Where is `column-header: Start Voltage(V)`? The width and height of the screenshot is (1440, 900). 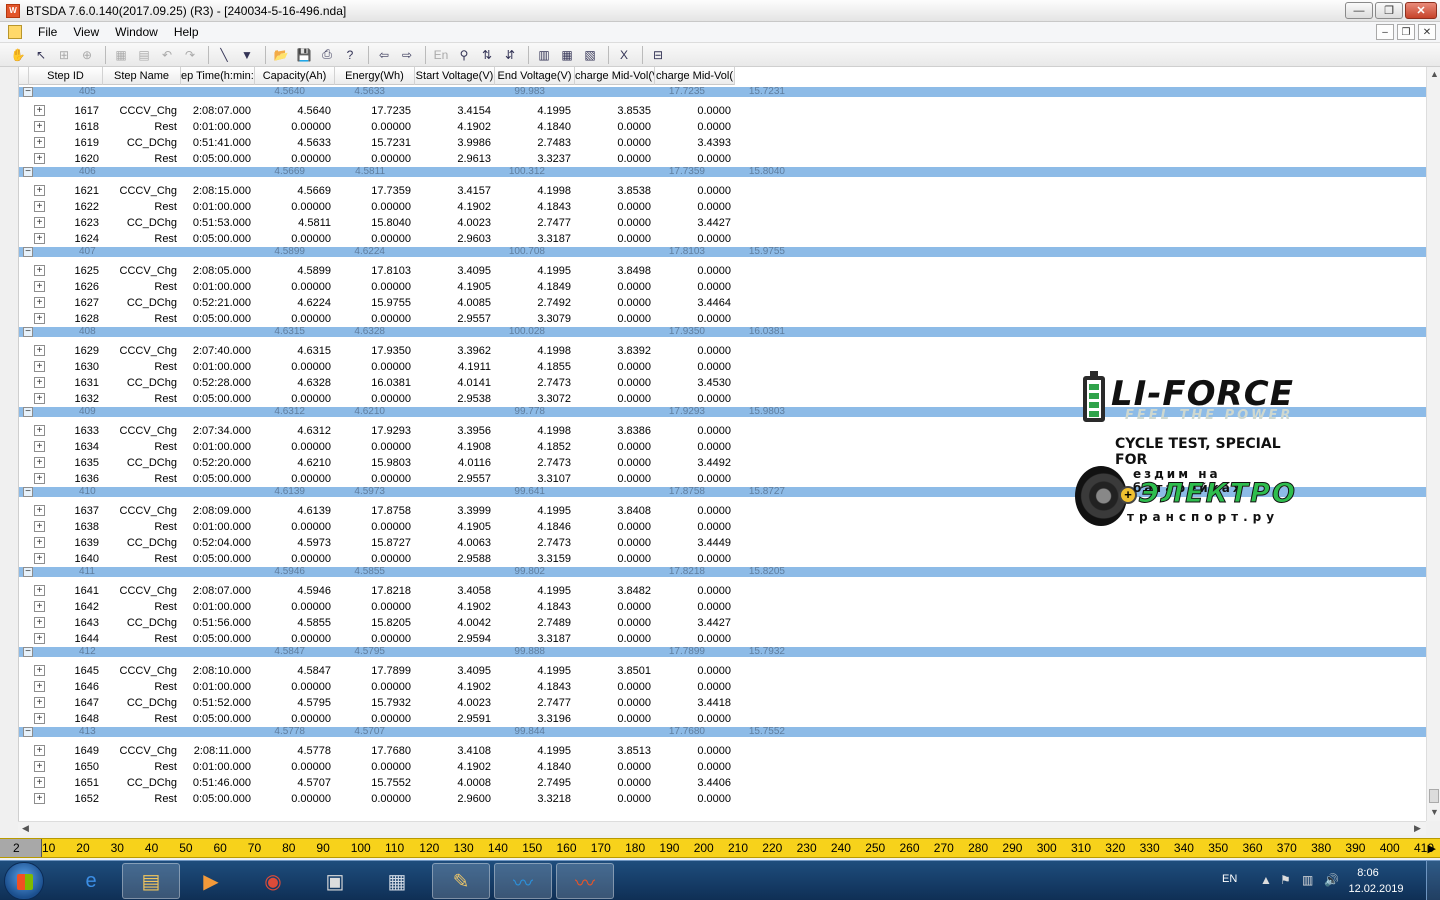
column-header: Start Voltage(V) is located at coordinates (455, 76).